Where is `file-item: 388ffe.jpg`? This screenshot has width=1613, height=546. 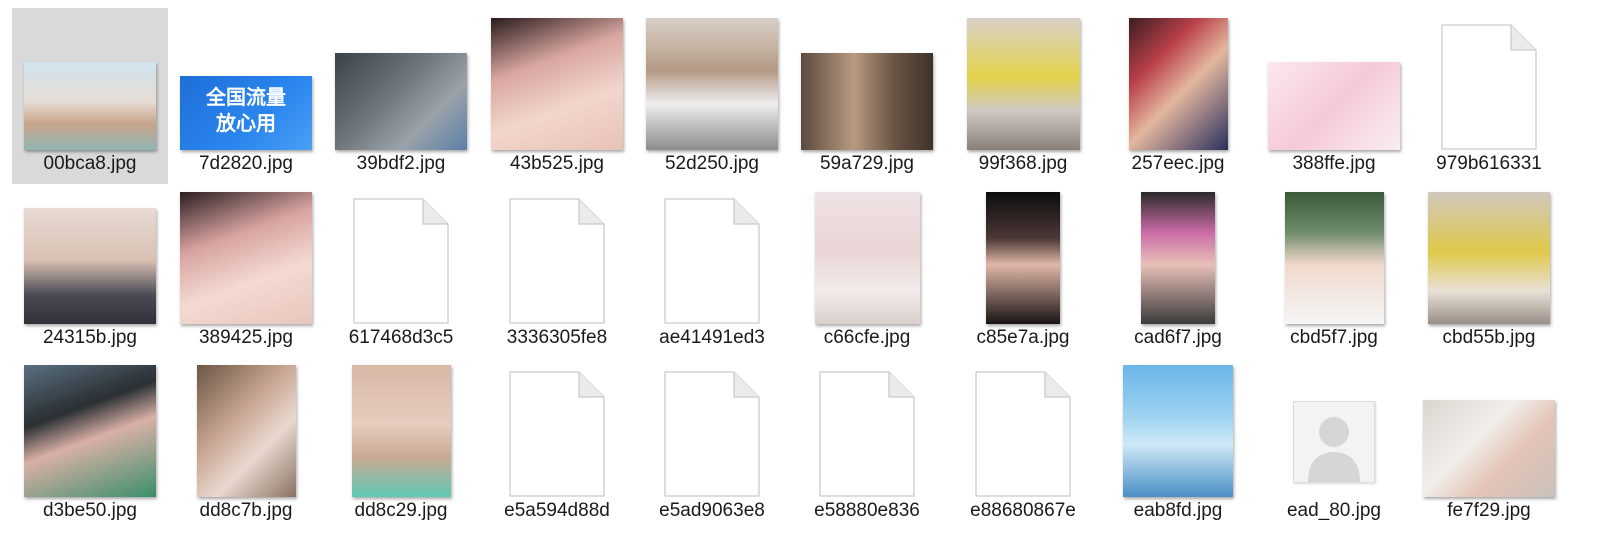 file-item: 388ffe.jpg is located at coordinates (1334, 96).